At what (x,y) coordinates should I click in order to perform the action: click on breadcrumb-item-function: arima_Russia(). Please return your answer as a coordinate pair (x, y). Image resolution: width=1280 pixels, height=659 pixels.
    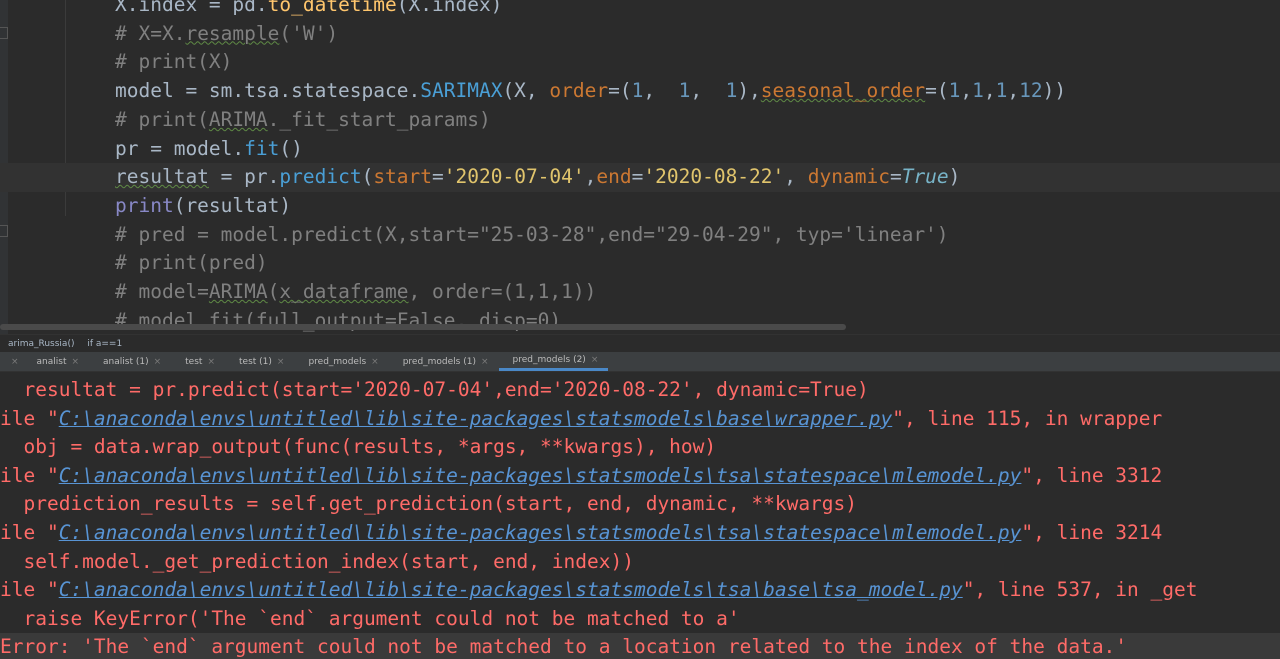
    Looking at the image, I should click on (41, 344).